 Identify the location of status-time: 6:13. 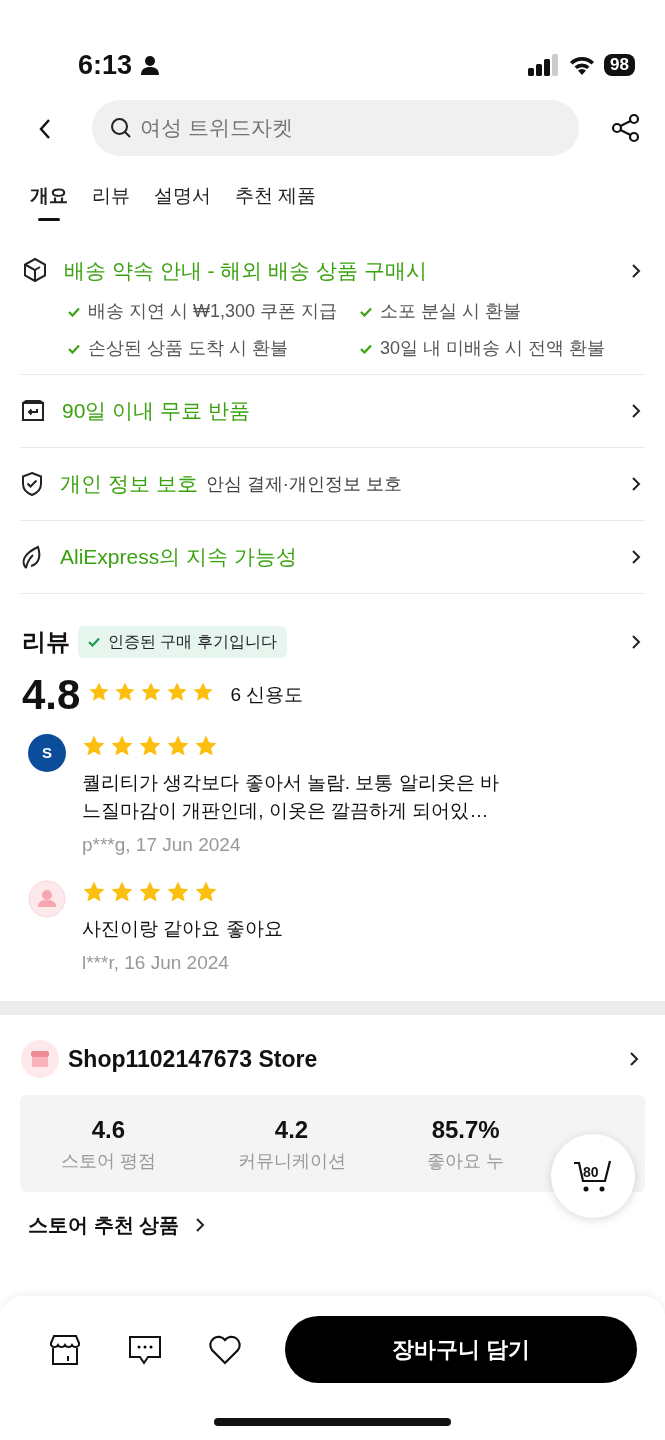
(105, 65).